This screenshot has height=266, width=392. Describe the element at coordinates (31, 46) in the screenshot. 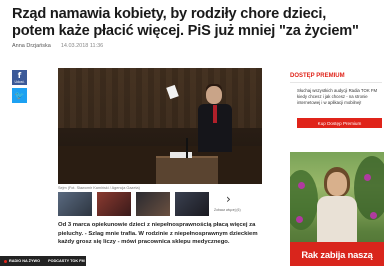

I see `author-name: Anna Drzjańska` at that location.